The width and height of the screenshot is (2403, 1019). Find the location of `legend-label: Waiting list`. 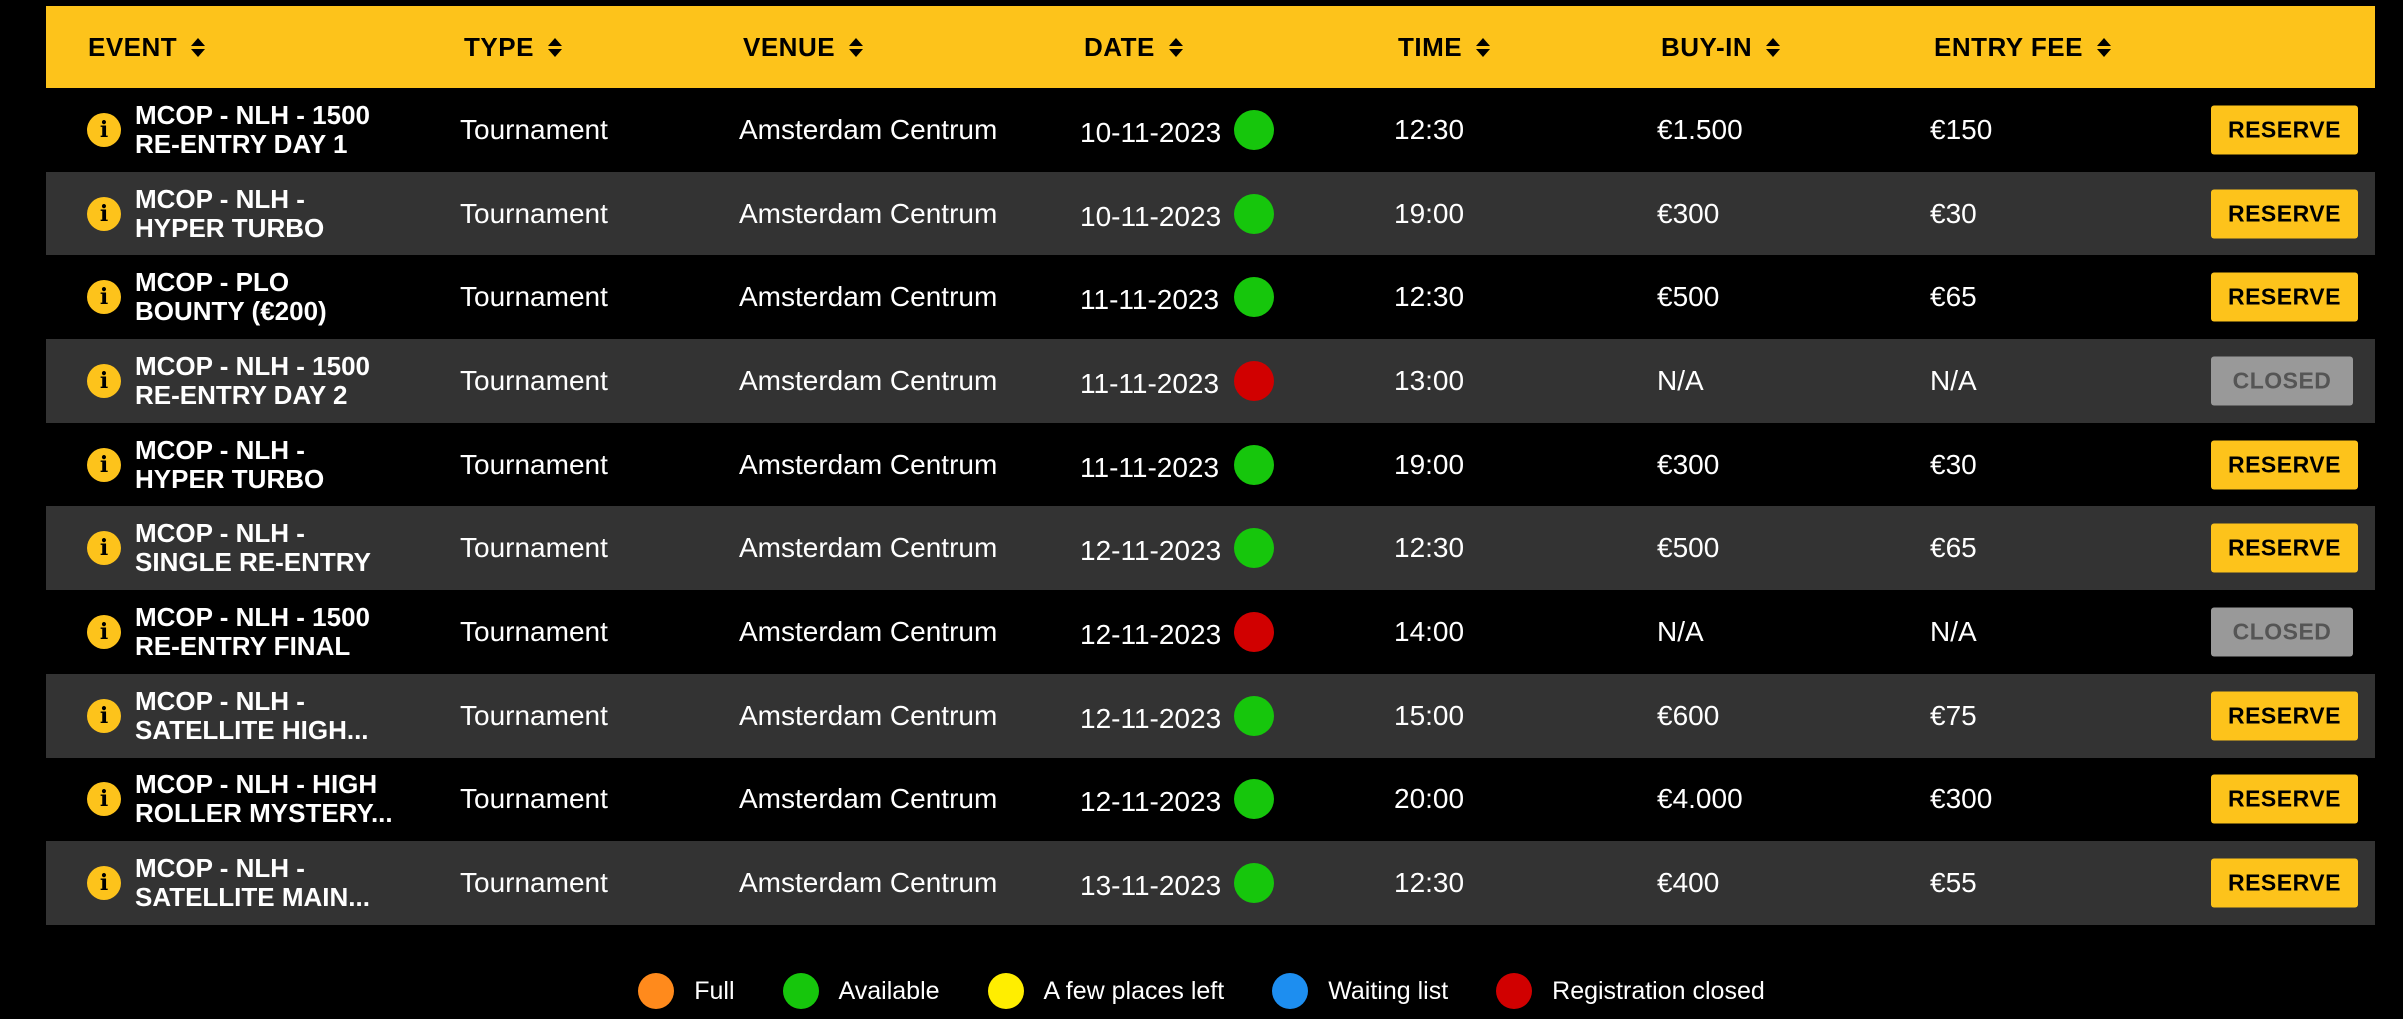

legend-label: Waiting list is located at coordinates (1388, 990).